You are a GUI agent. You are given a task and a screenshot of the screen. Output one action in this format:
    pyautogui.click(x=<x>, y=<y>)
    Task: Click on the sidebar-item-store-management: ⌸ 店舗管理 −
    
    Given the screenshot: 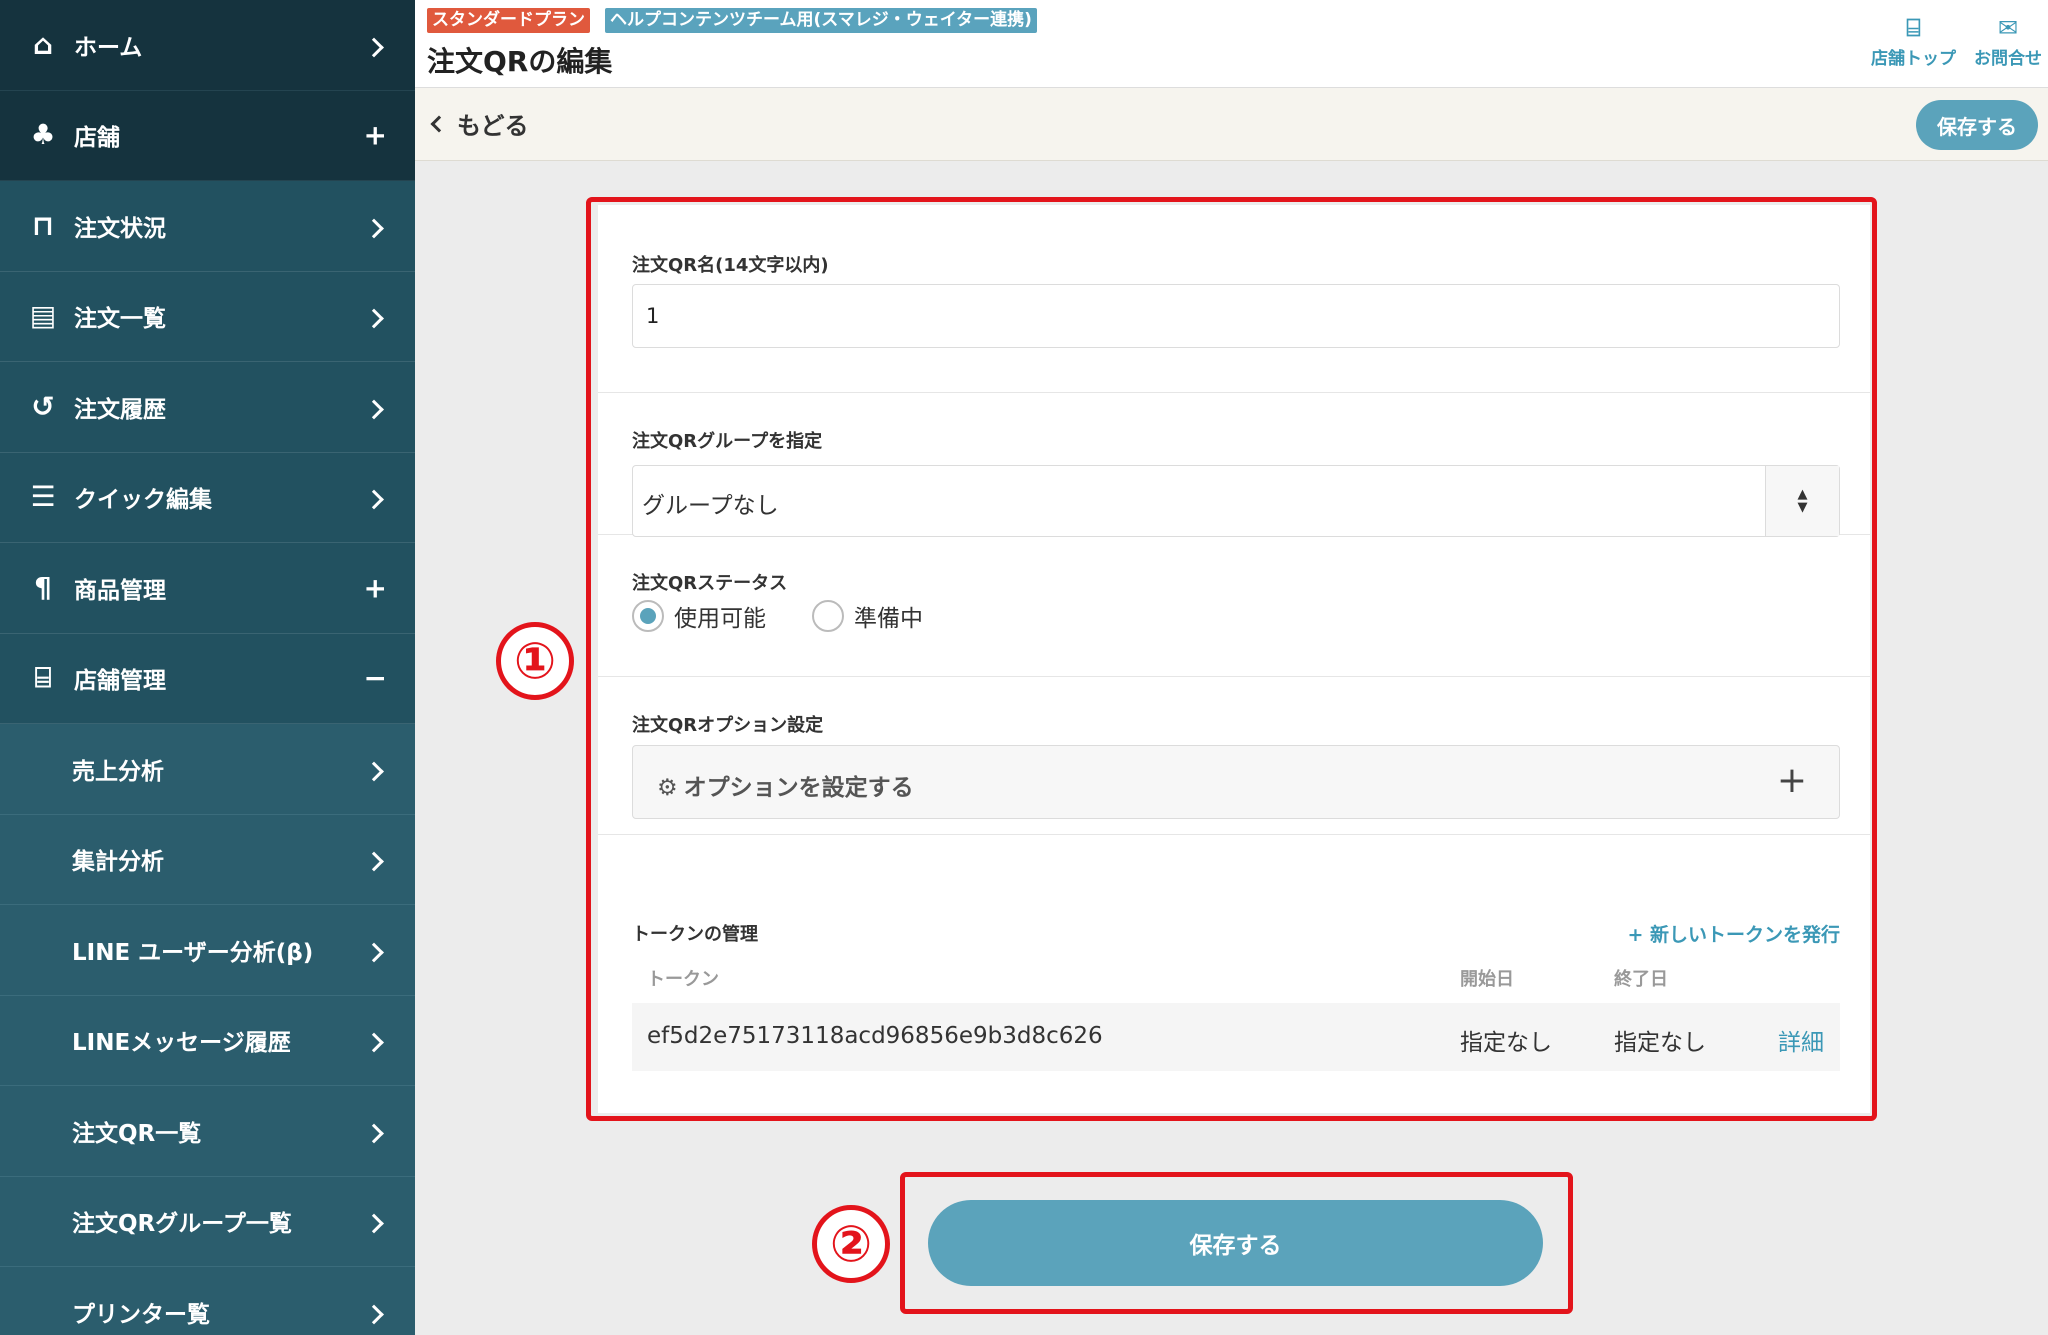 What is the action you would take?
    pyautogui.click(x=207, y=679)
    